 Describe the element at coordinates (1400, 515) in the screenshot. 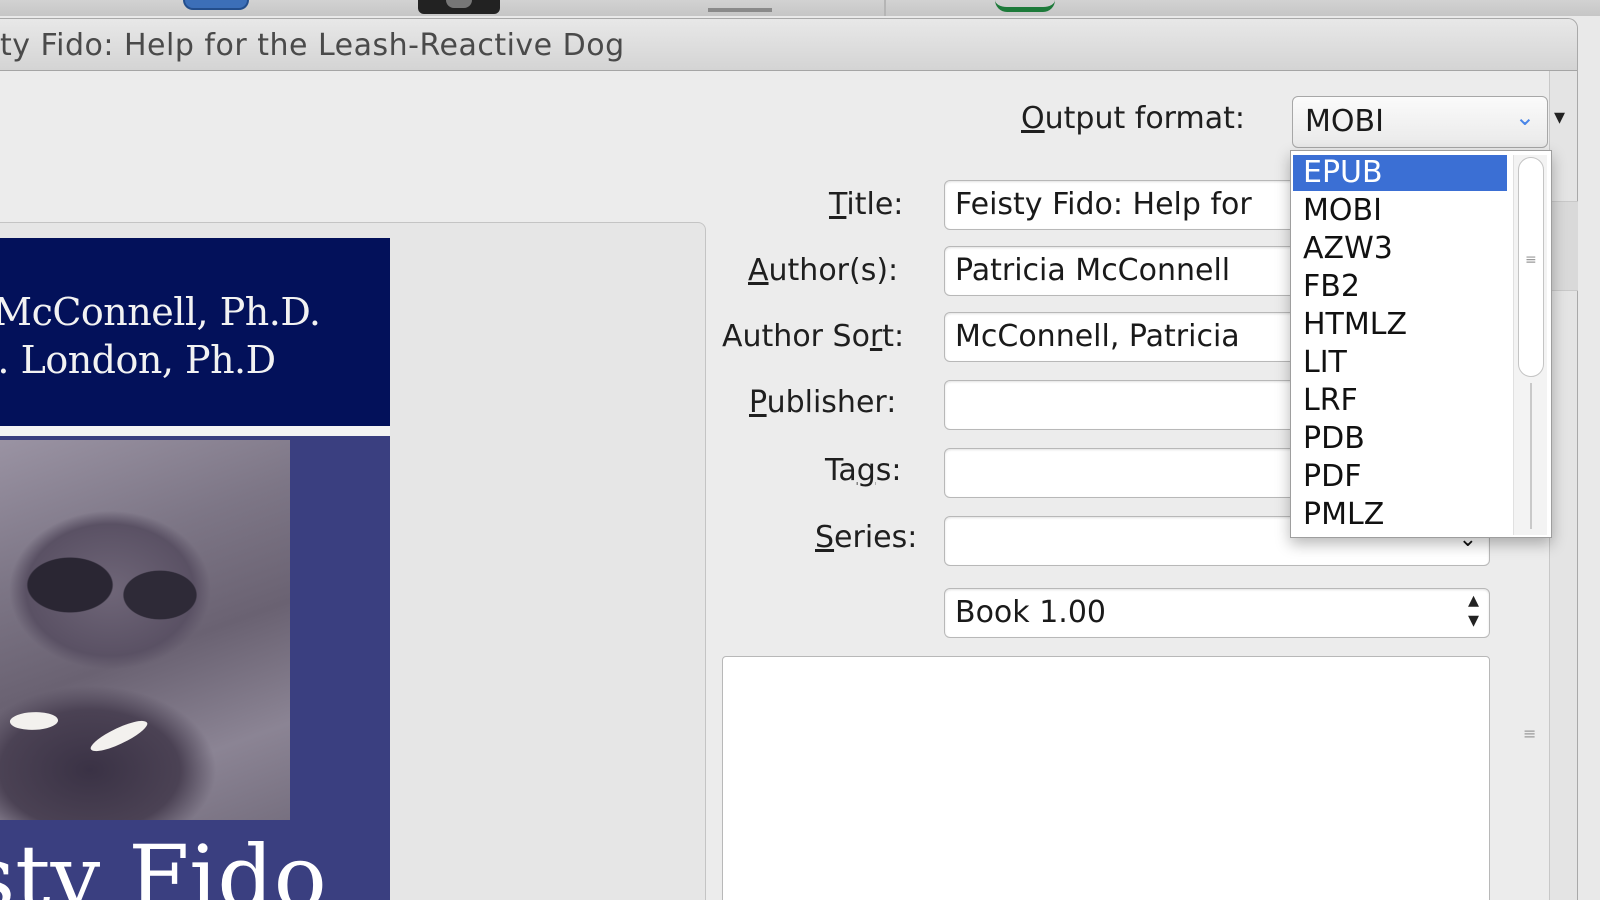

I see `format-option-pmlz: PMLZ` at that location.